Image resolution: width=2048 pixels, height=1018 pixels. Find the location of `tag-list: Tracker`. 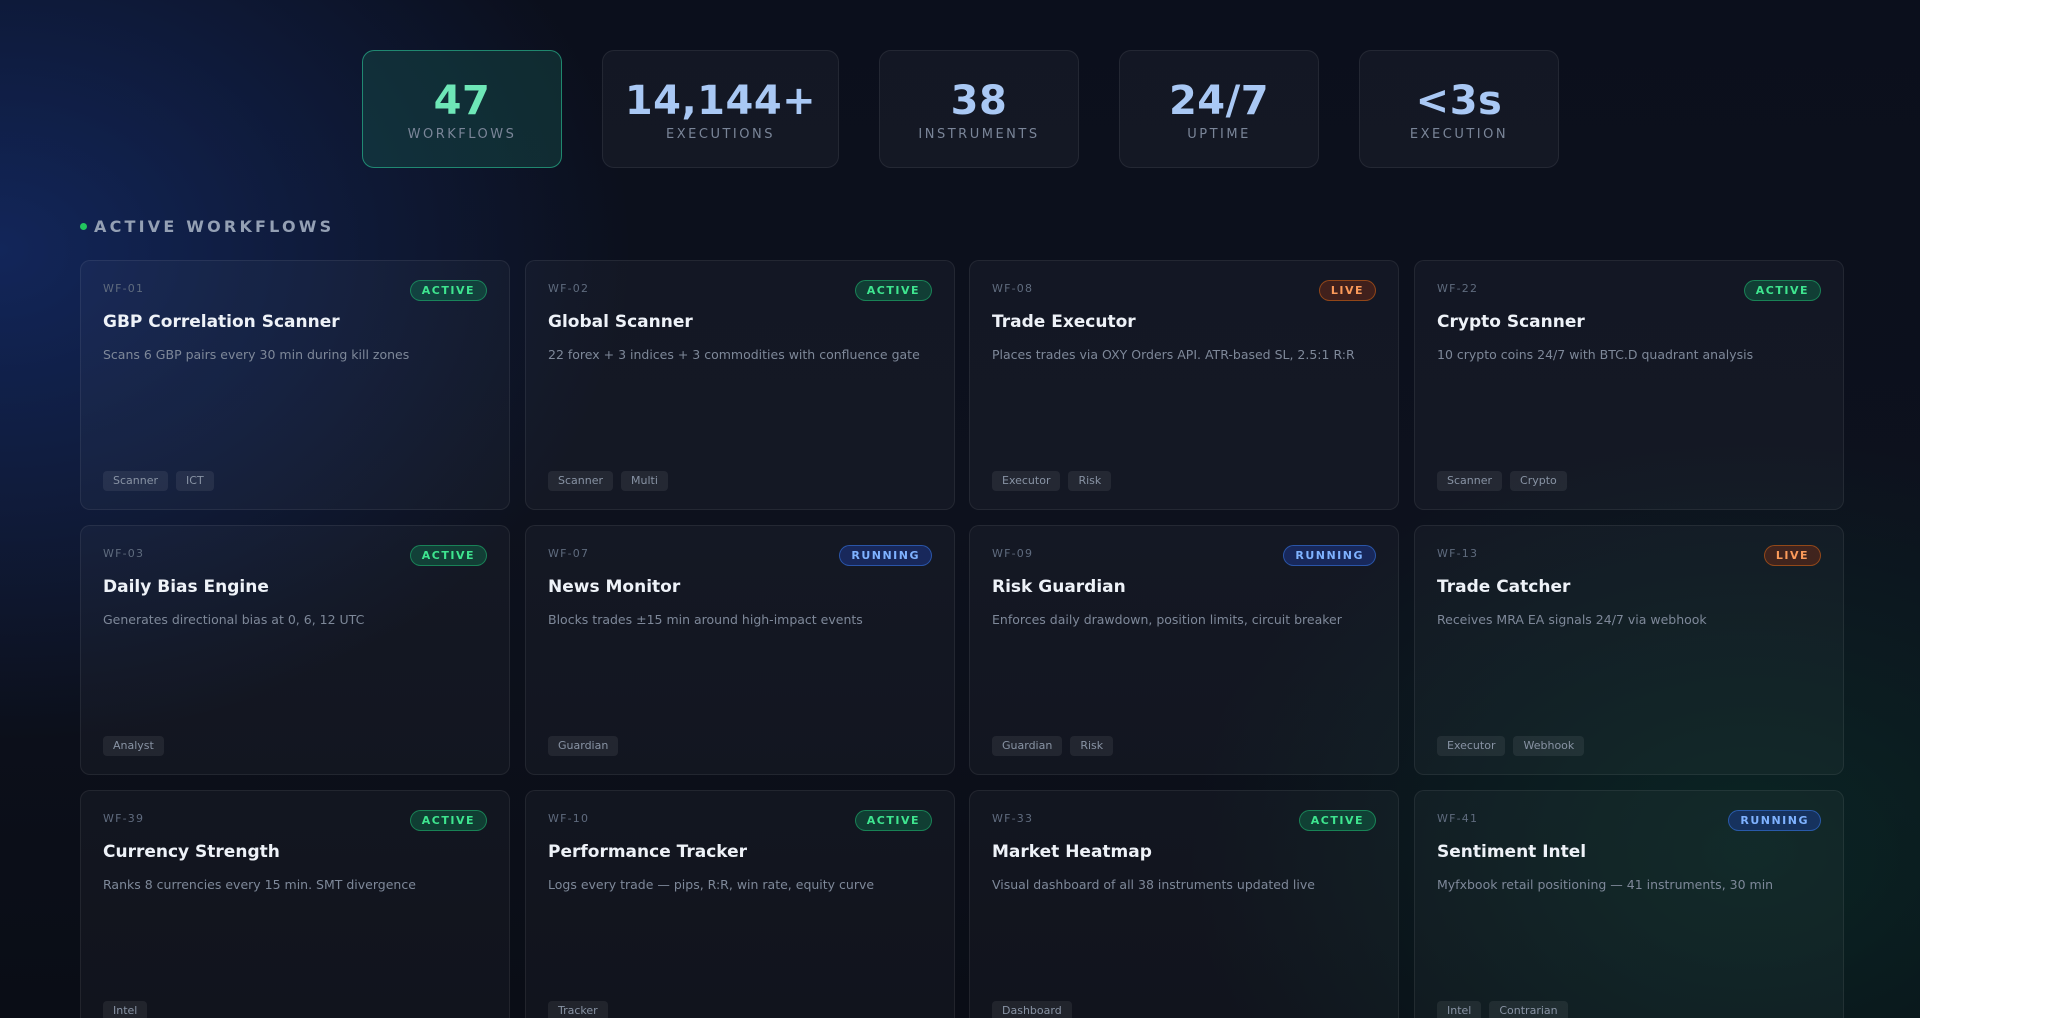

tag-list: Tracker is located at coordinates (578, 1009).